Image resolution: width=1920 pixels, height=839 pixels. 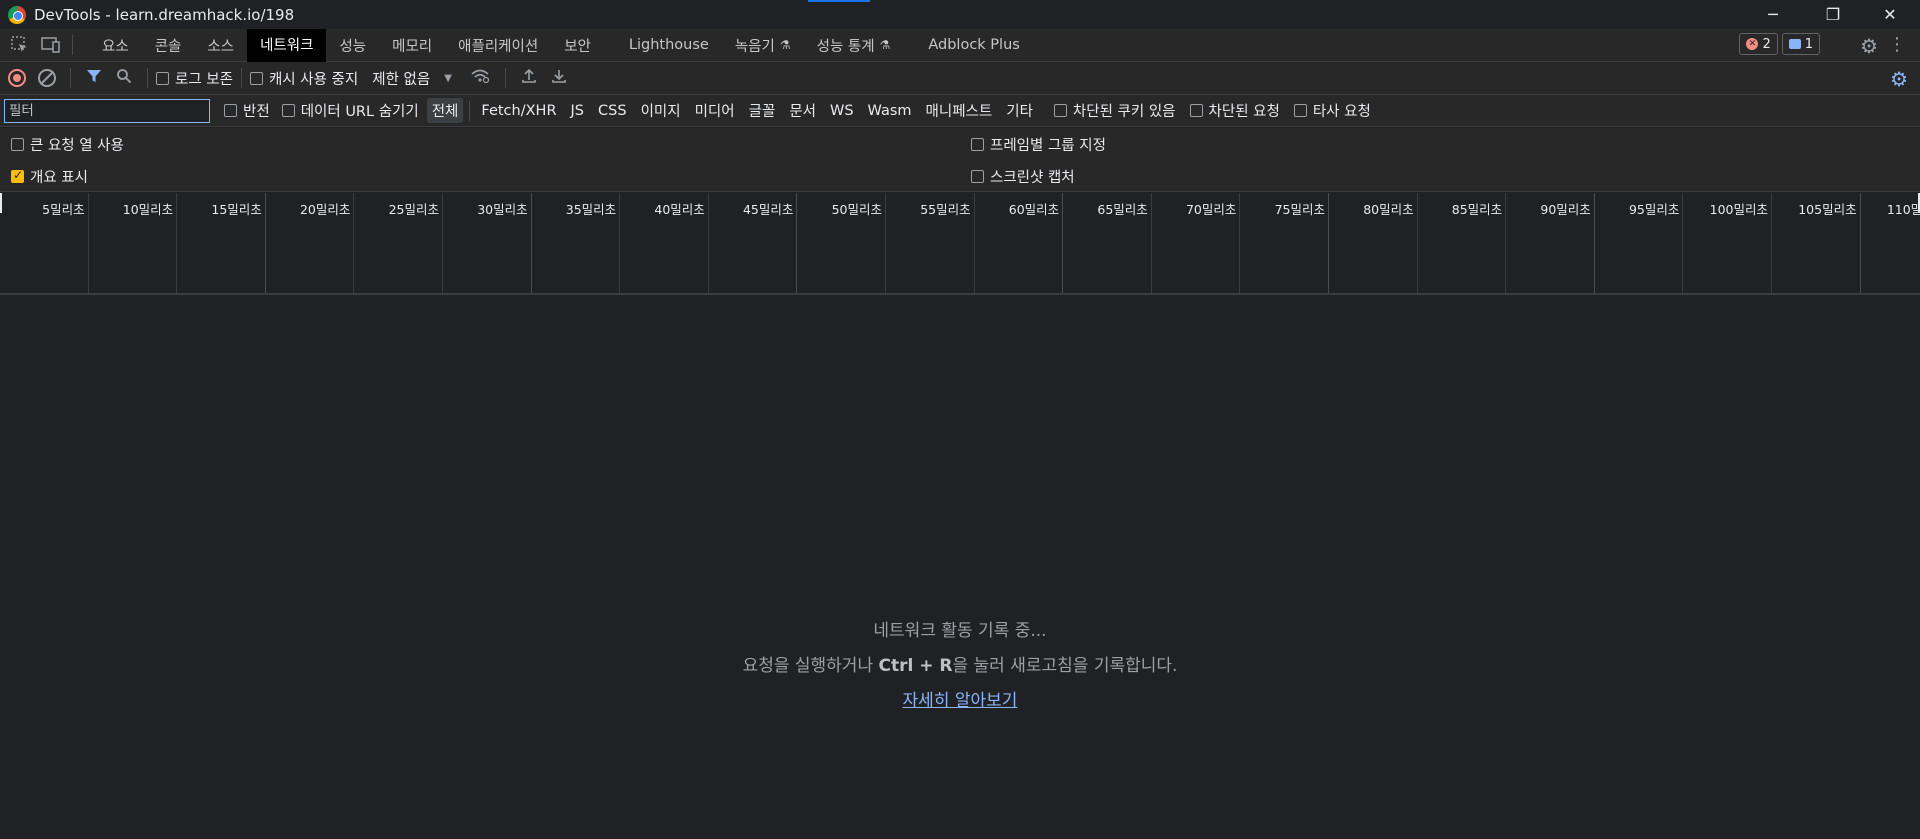 I want to click on type-filter-1: Fetch/XHR, so click(x=518, y=111).